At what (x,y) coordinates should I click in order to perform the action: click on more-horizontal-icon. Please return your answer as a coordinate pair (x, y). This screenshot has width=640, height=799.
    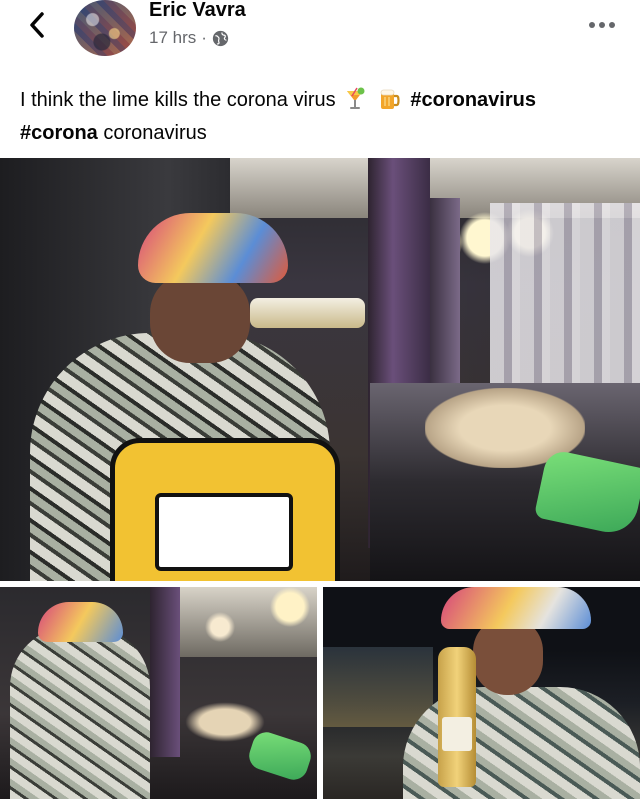
    Looking at the image, I should click on (602, 25).